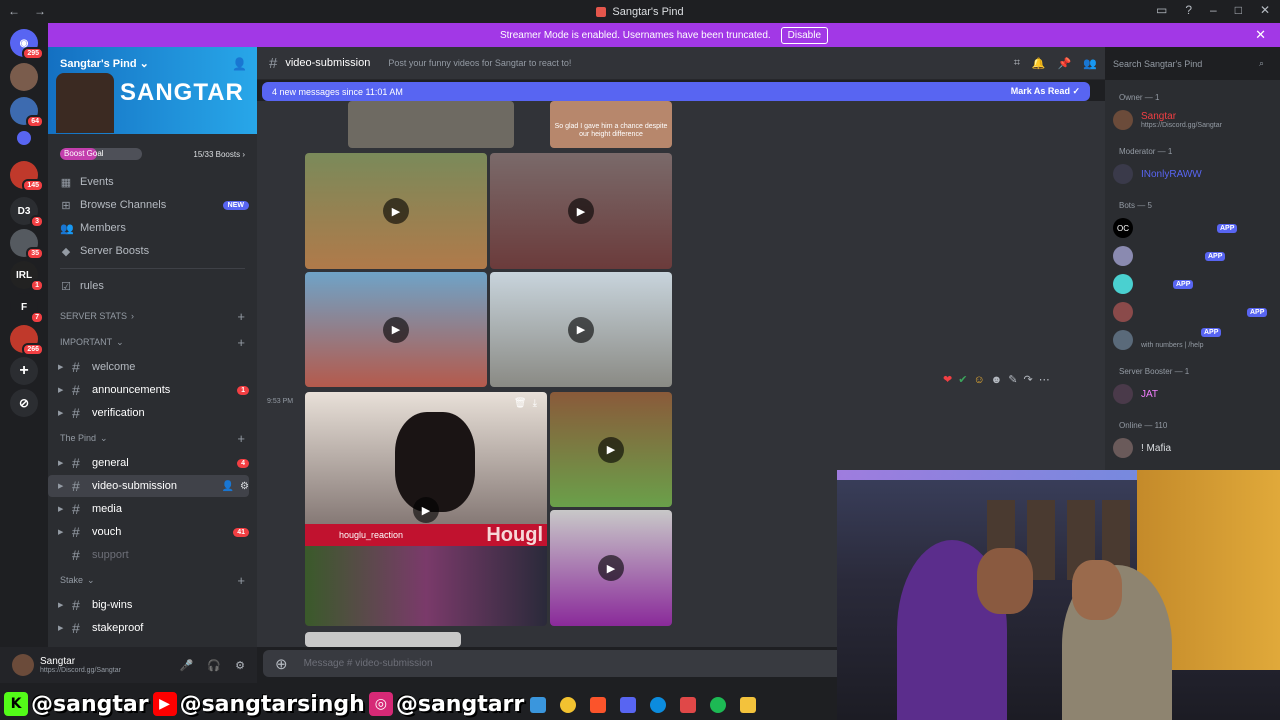 This screenshot has height=720, width=1280. What do you see at coordinates (152, 90) in the screenshot?
I see `server-banner: Sangtar's Pind ⌄ 👤 SANGTAR` at bounding box center [152, 90].